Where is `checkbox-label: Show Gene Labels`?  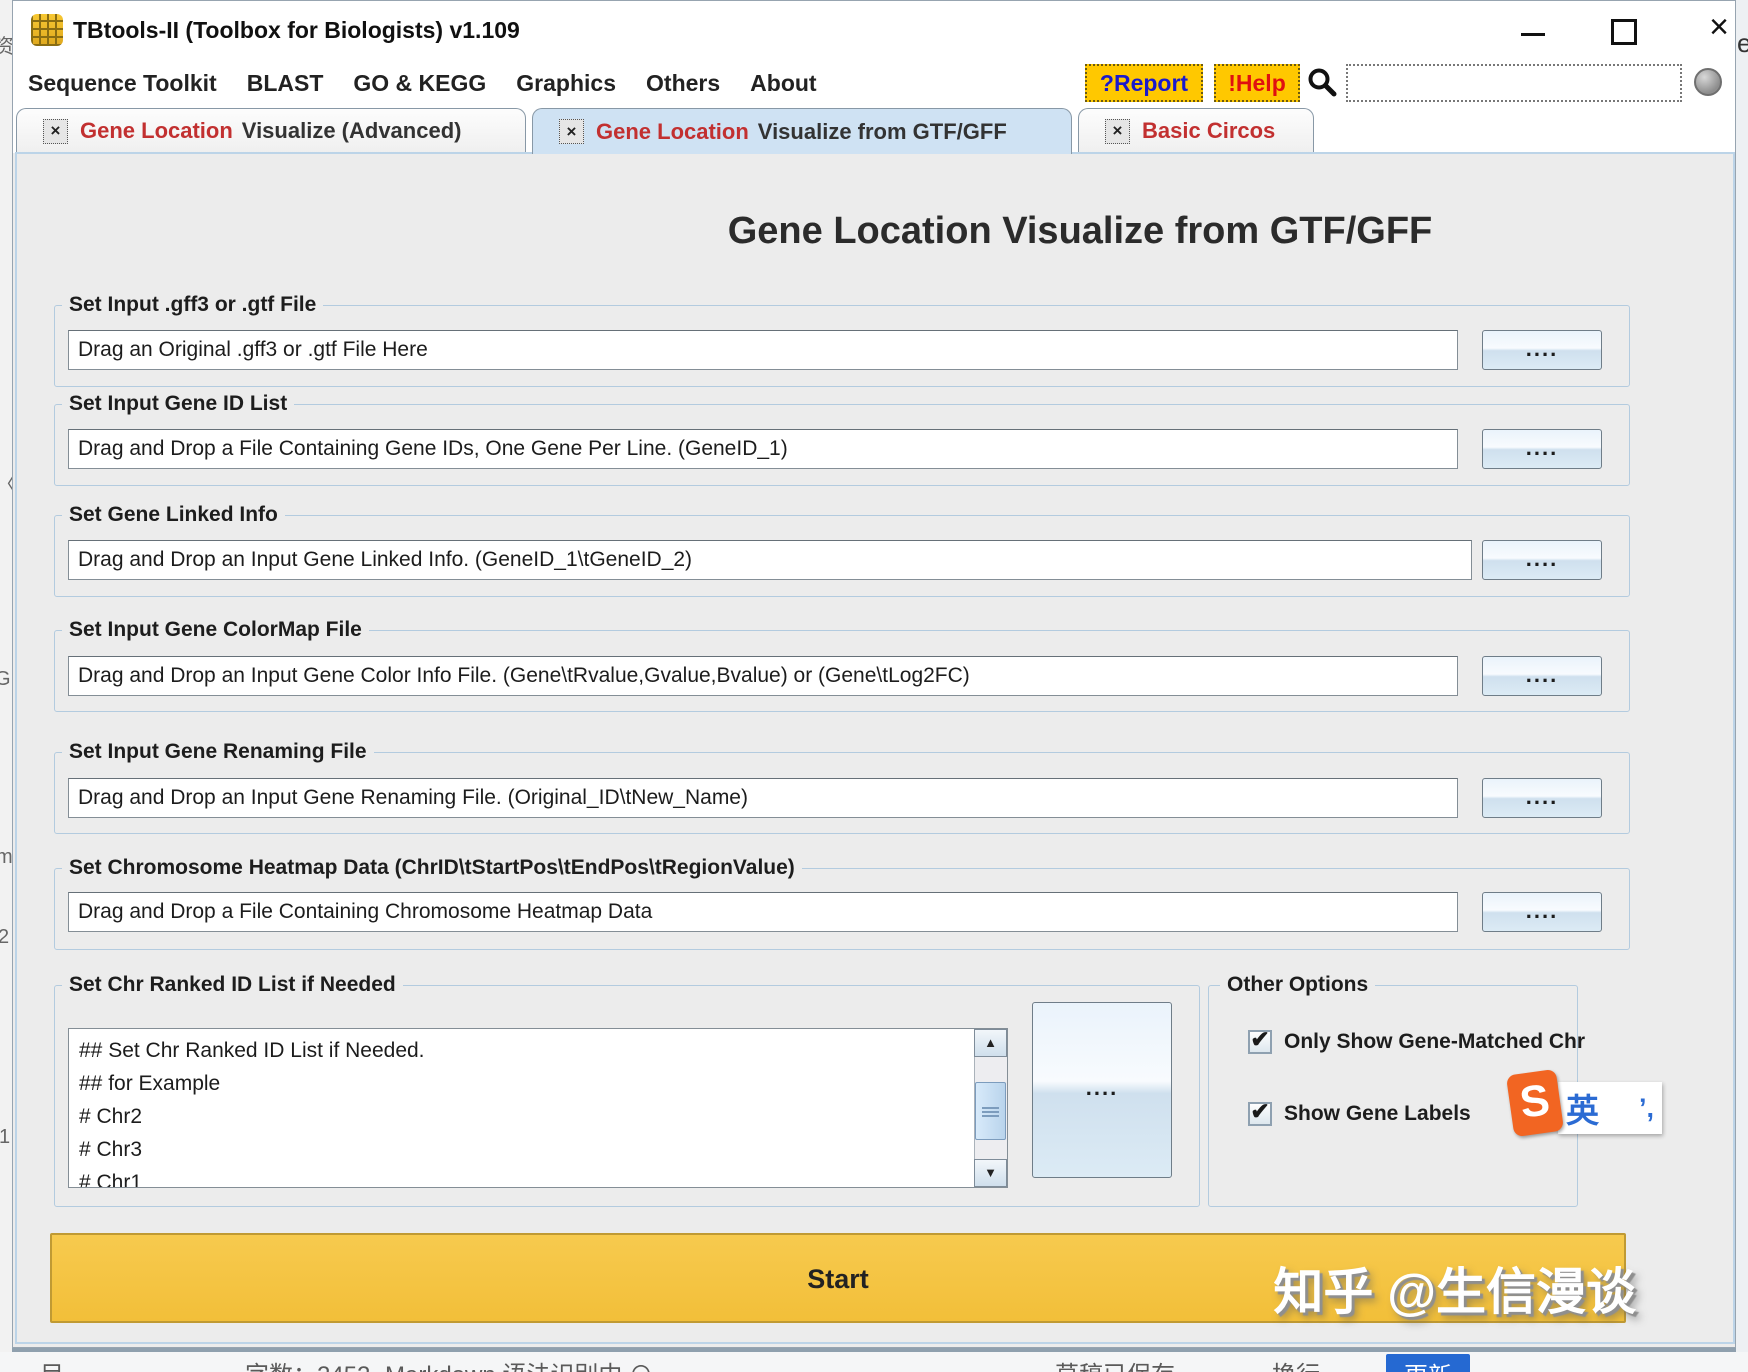 checkbox-label: Show Gene Labels is located at coordinates (1377, 1113).